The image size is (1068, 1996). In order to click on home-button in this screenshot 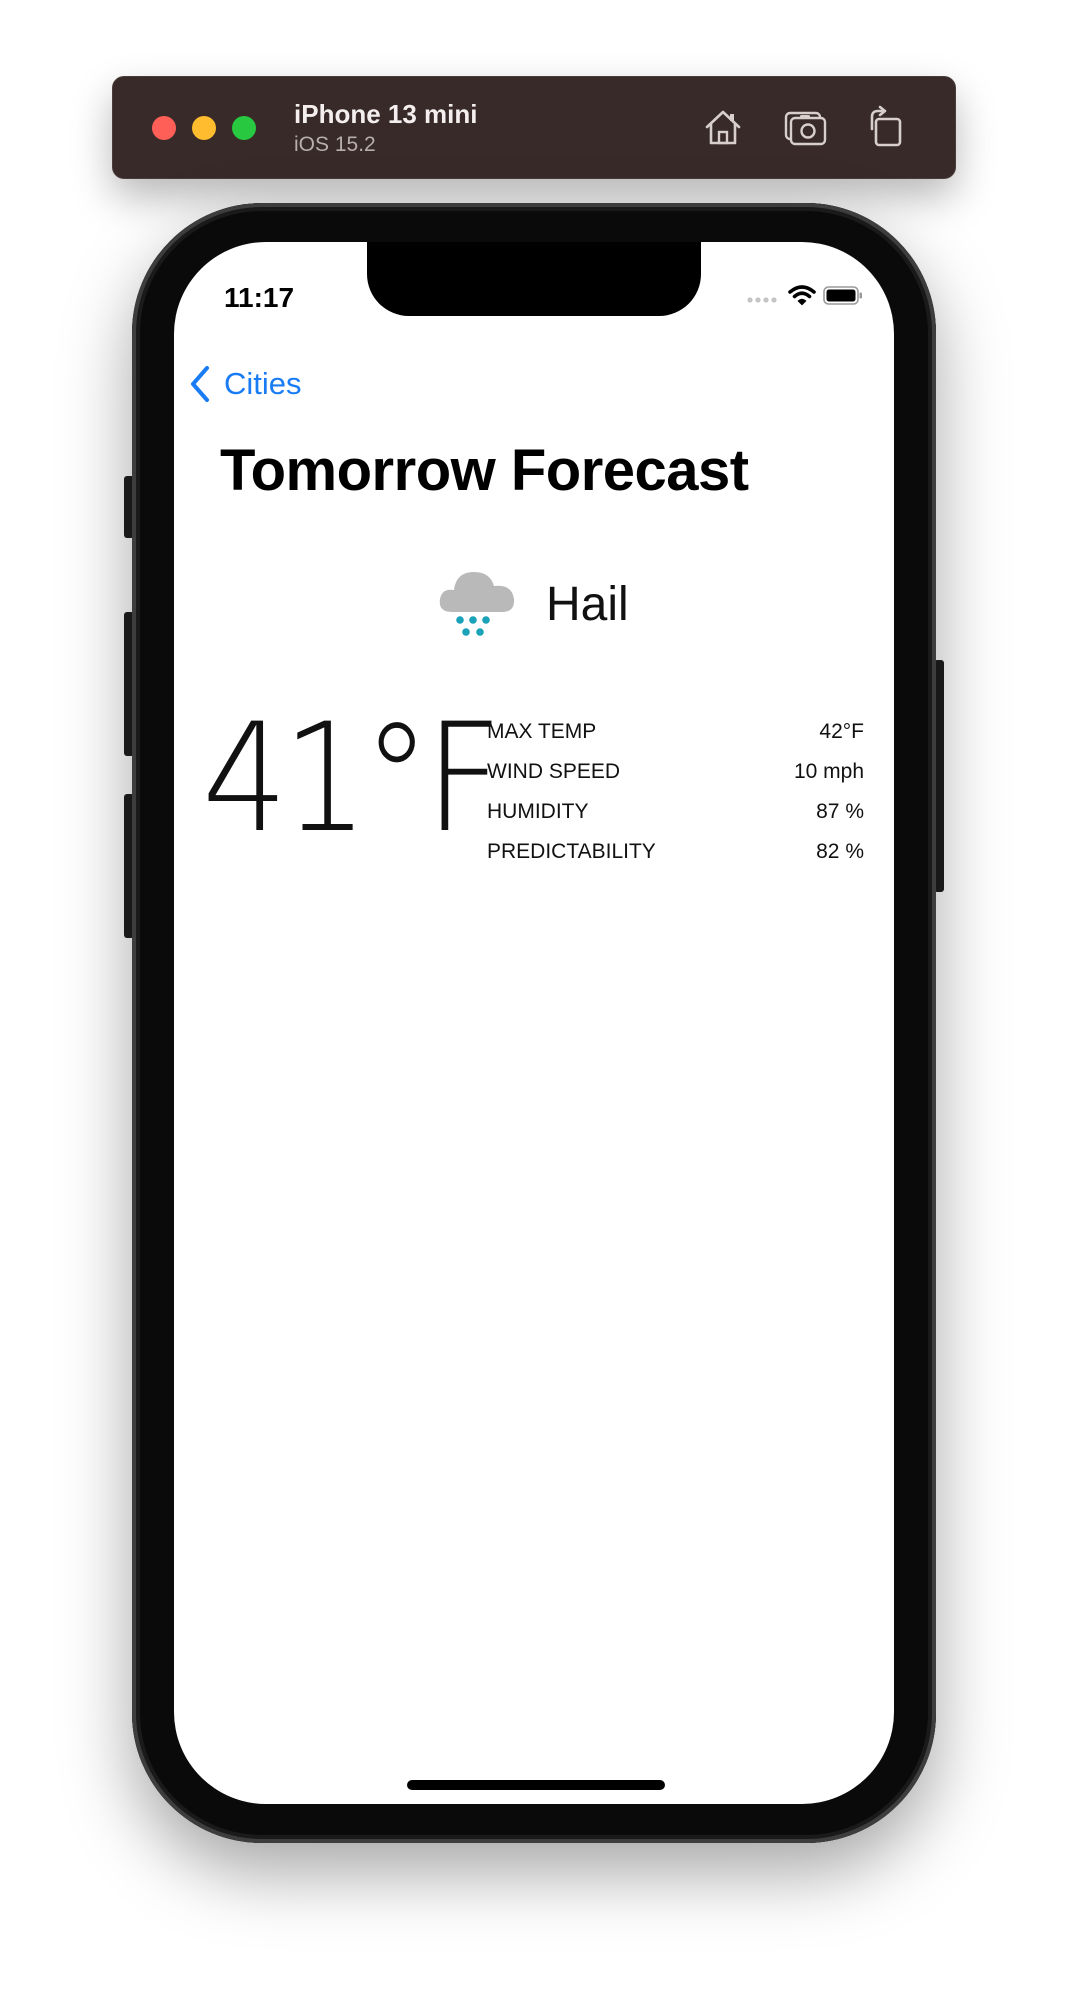, I will do `click(723, 127)`.